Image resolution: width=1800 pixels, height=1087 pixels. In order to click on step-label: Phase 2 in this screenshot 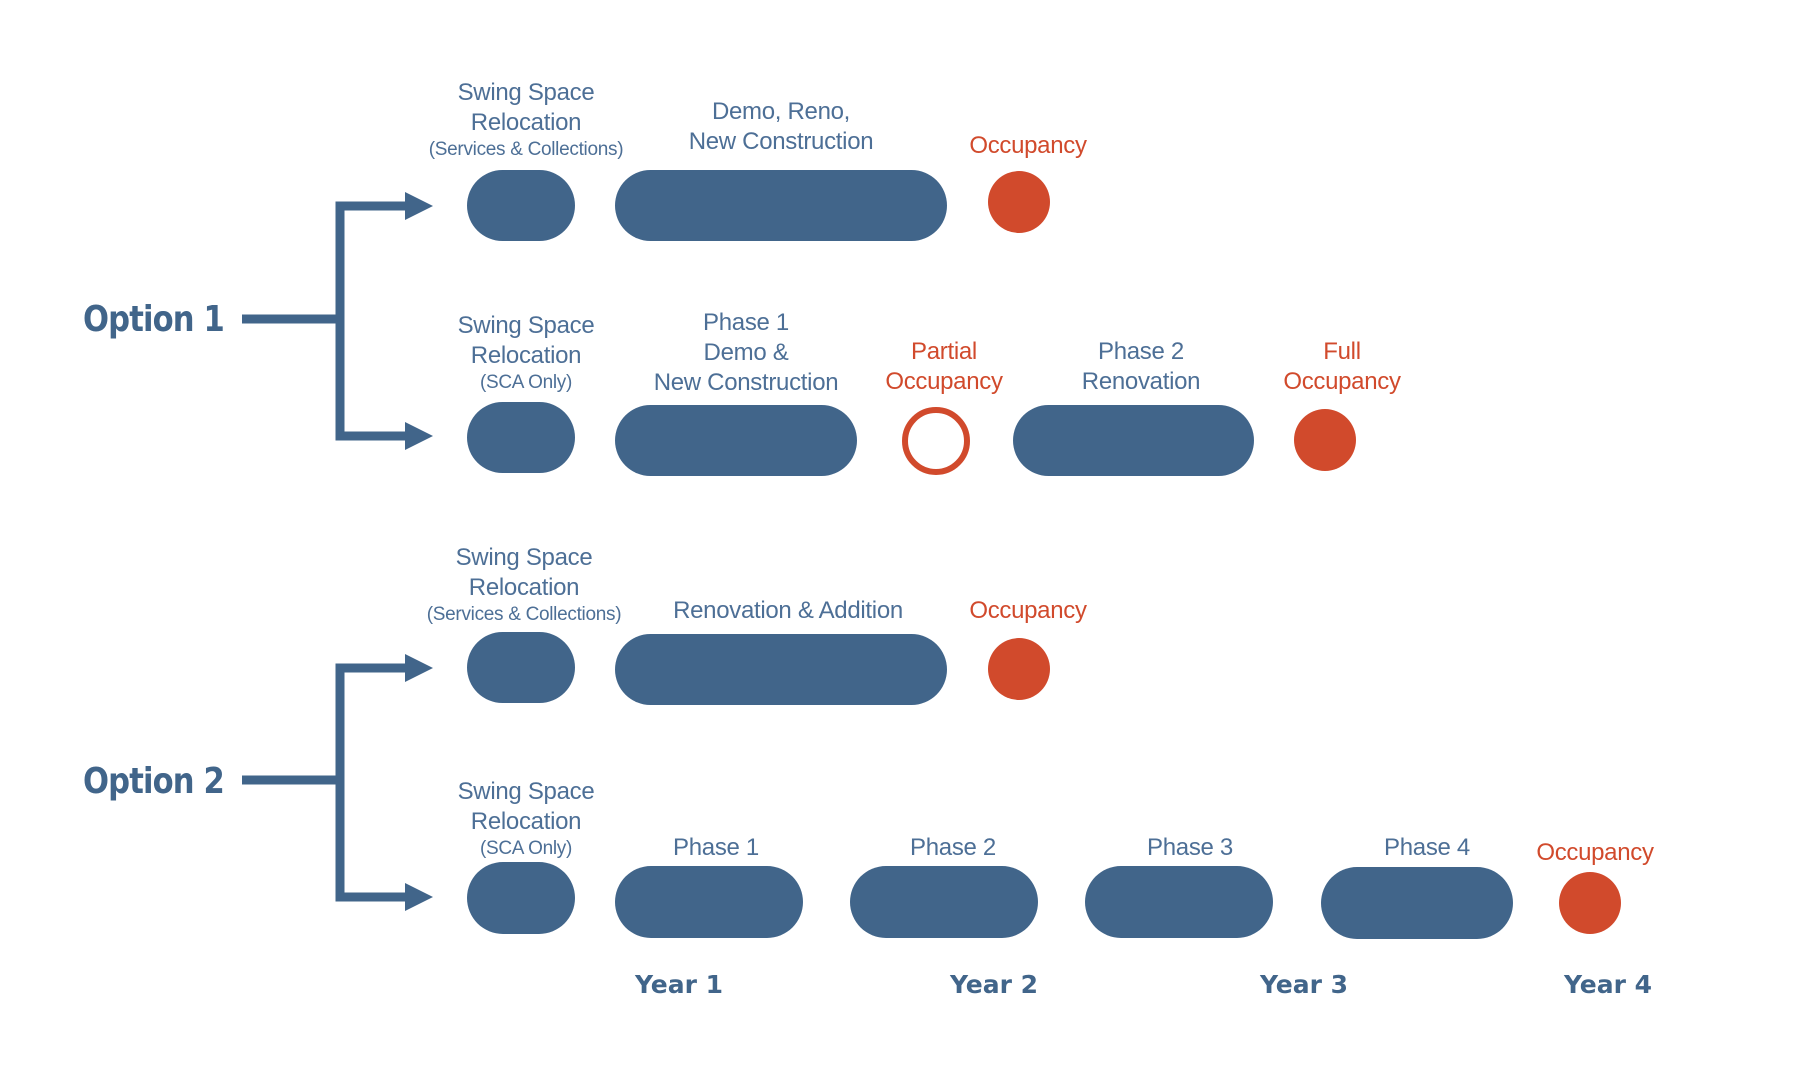, I will do `click(953, 847)`.